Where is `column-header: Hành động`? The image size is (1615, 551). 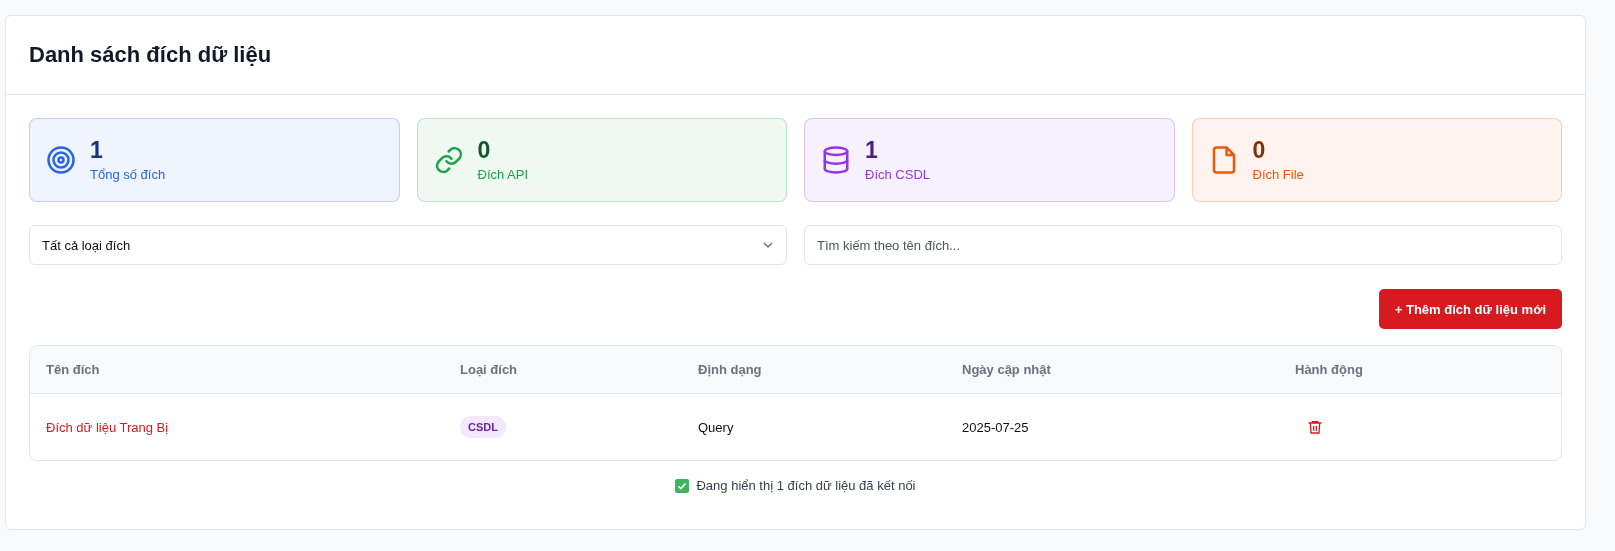 column-header: Hành động is located at coordinates (1329, 369).